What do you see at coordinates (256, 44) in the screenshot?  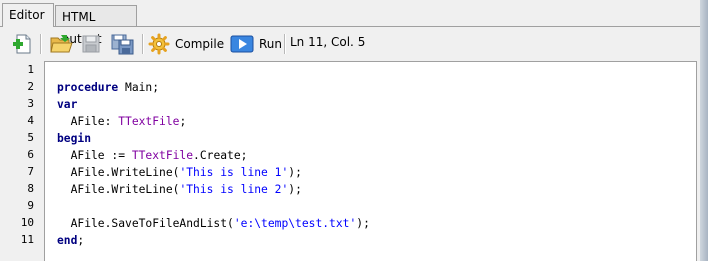 I see `run-button: Run` at bounding box center [256, 44].